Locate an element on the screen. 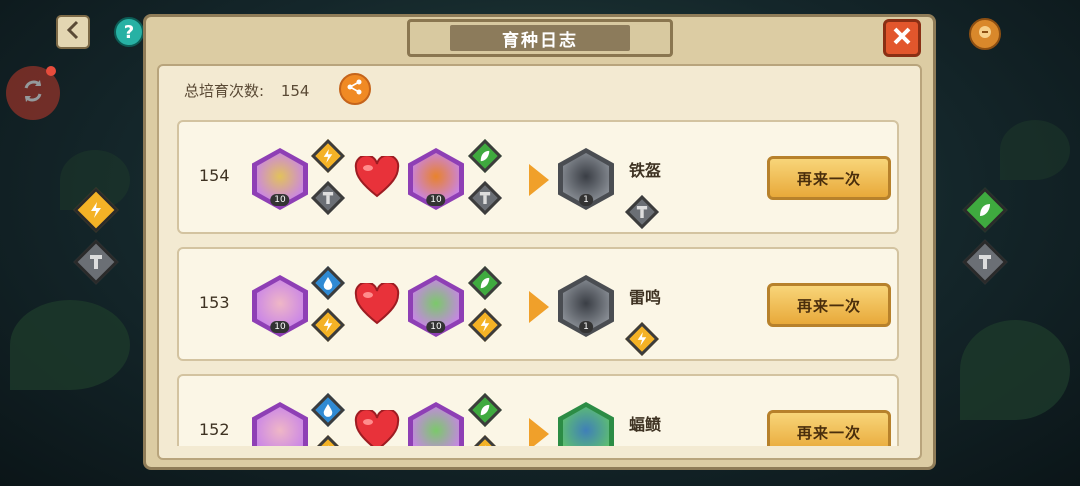 Image resolution: width=1080 pixels, height=486 pixels. help-button: ? is located at coordinates (129, 32).